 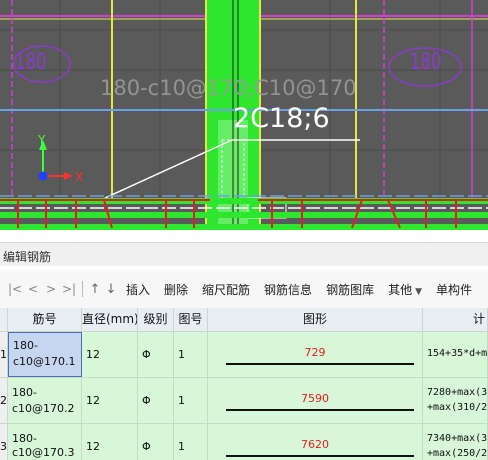 I want to click on slab-left-label: 180, so click(x=31, y=62).